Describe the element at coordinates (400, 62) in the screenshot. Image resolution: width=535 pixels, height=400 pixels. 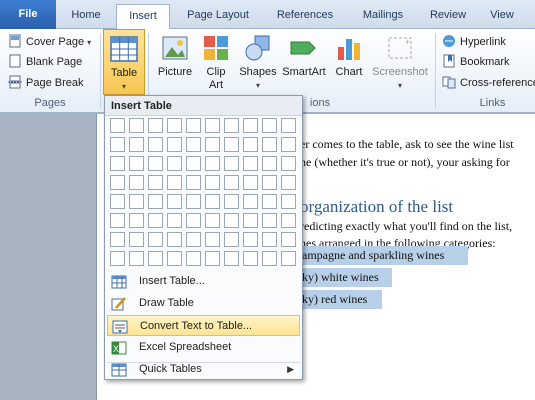
I see `screenshot-button: + Screenshot ▾` at that location.